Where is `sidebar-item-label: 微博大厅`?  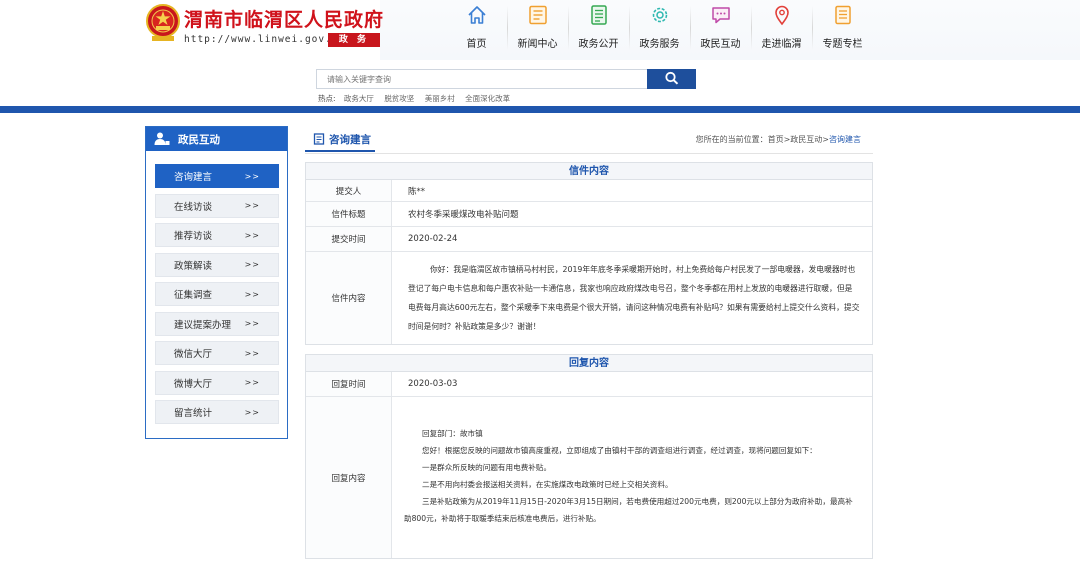 sidebar-item-label: 微博大厅 is located at coordinates (193, 384).